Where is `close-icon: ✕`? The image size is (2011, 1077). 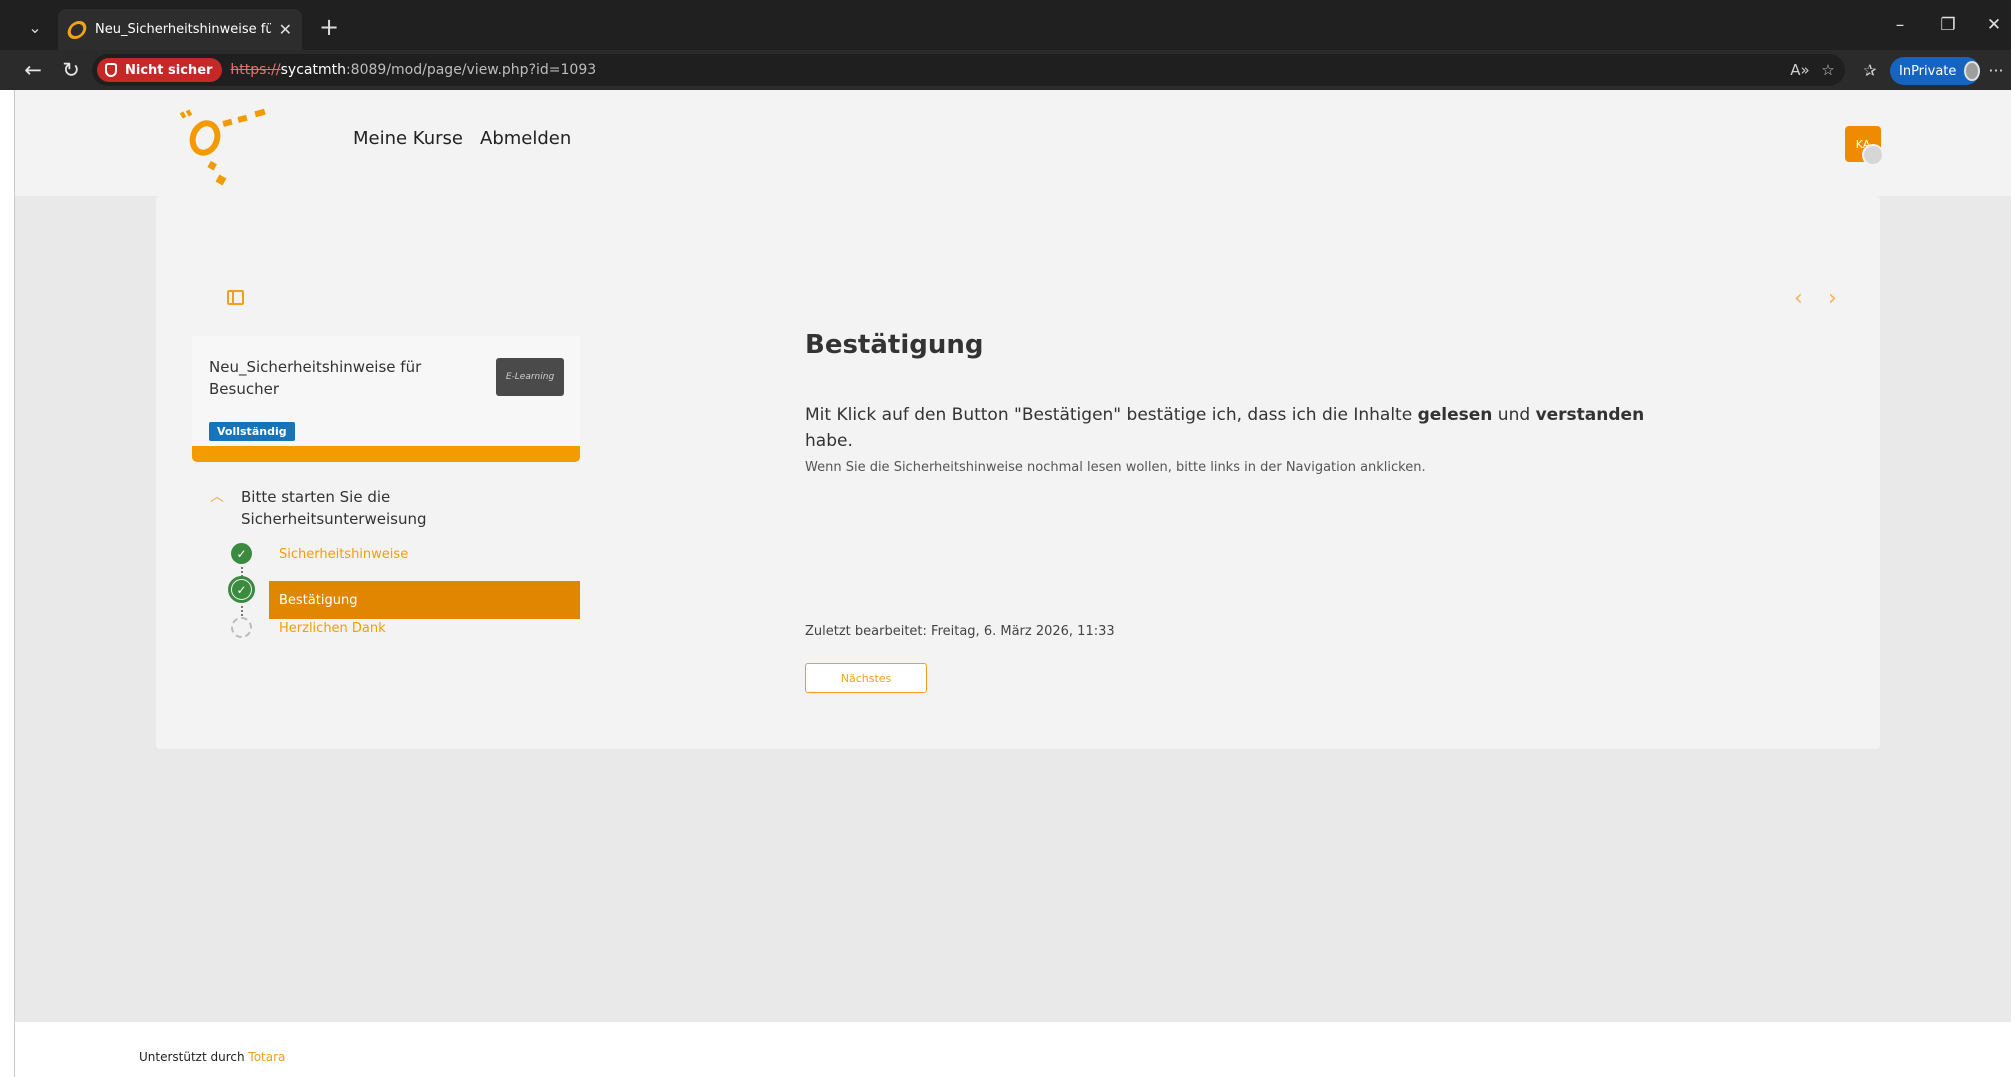 close-icon: ✕ is located at coordinates (1992, 25).